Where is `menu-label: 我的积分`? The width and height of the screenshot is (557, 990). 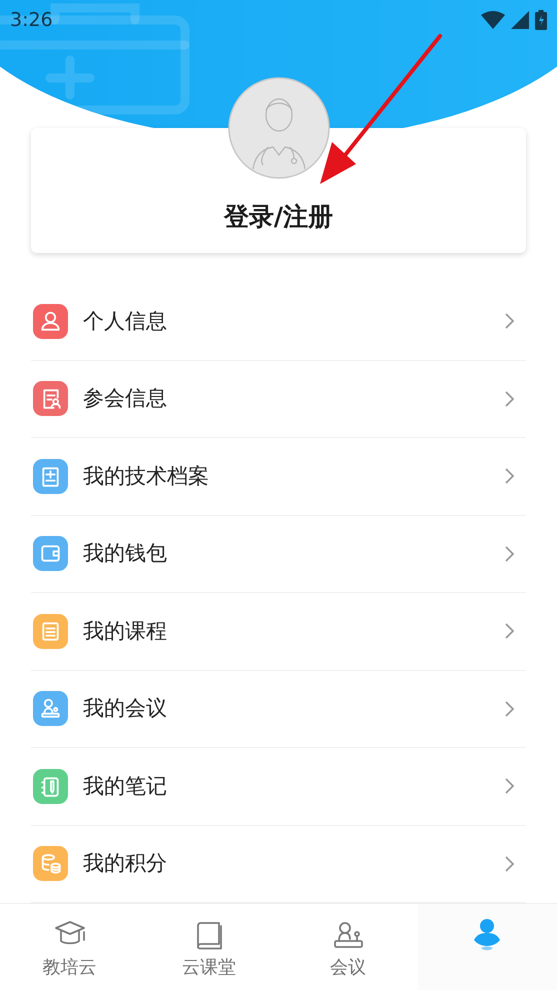
menu-label: 我的积分 is located at coordinates (125, 863).